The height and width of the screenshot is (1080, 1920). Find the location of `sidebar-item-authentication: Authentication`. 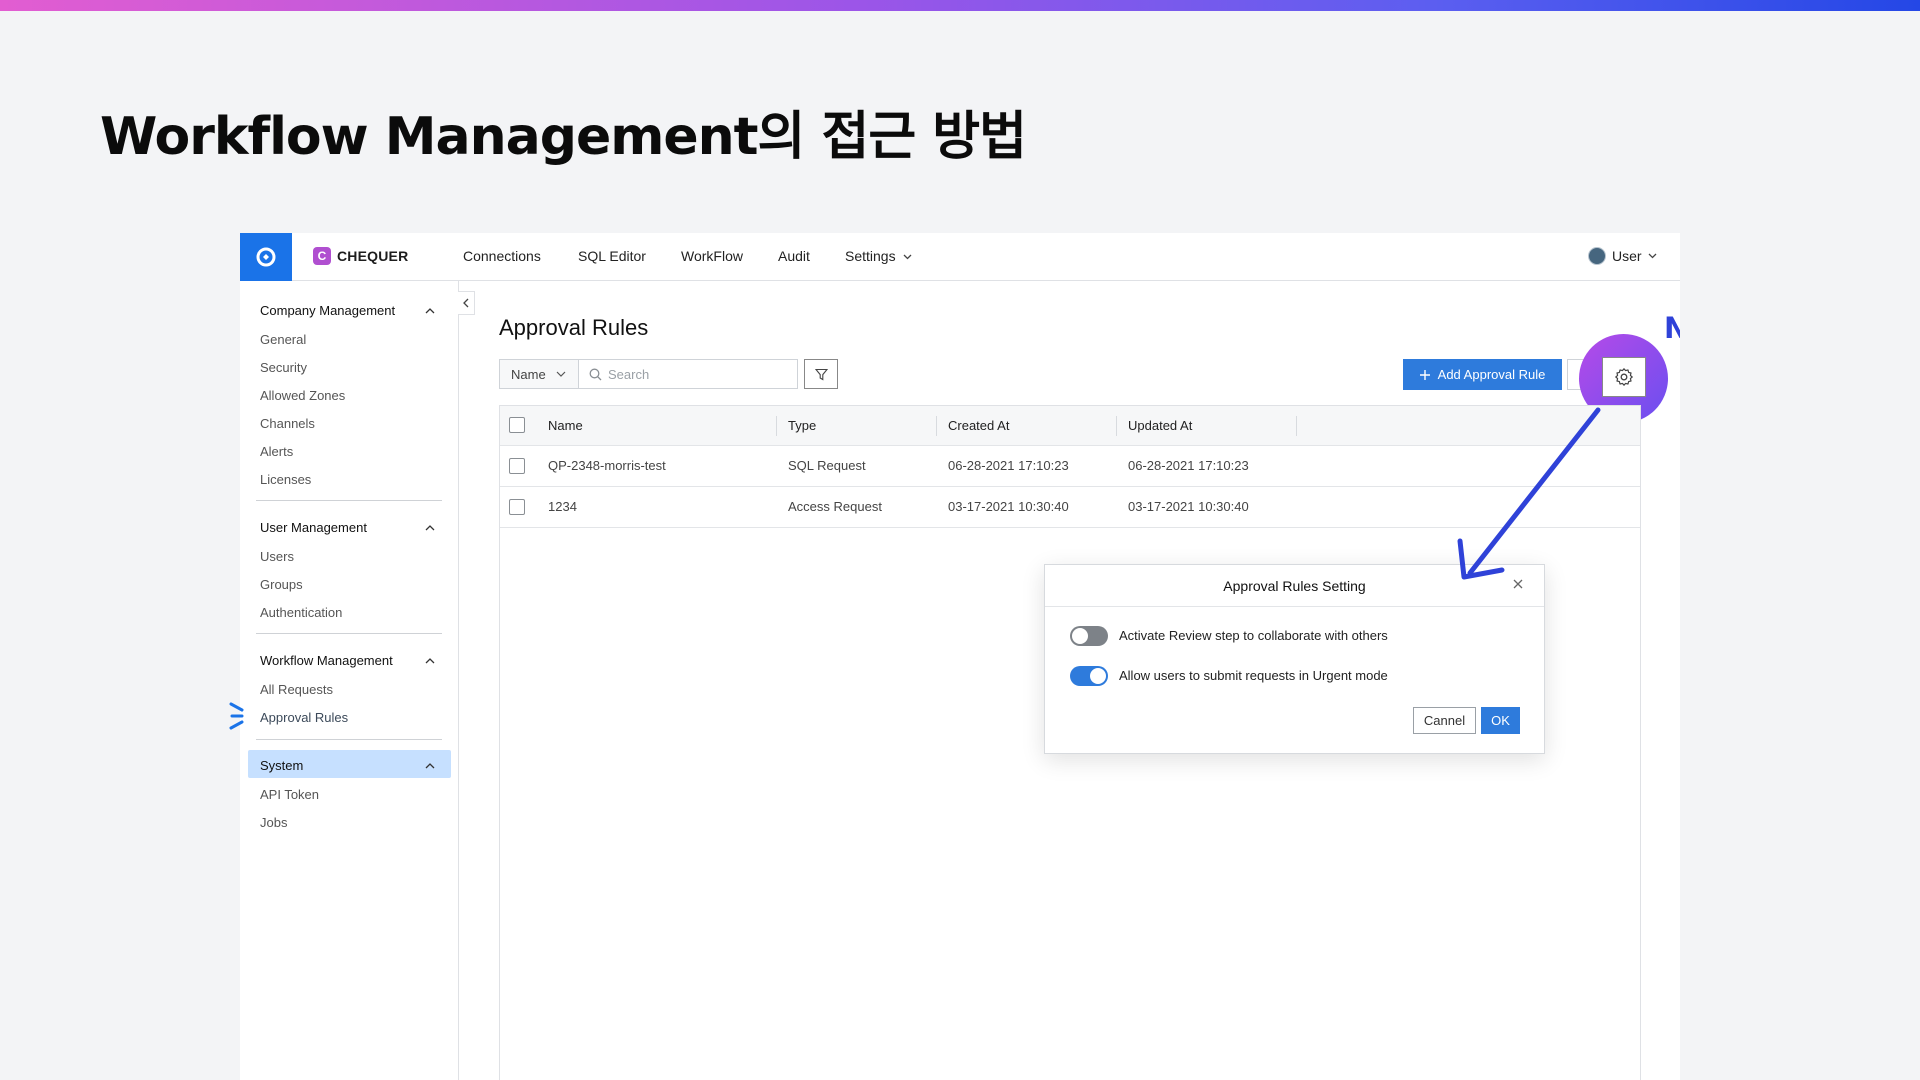

sidebar-item-authentication: Authentication is located at coordinates (301, 612).